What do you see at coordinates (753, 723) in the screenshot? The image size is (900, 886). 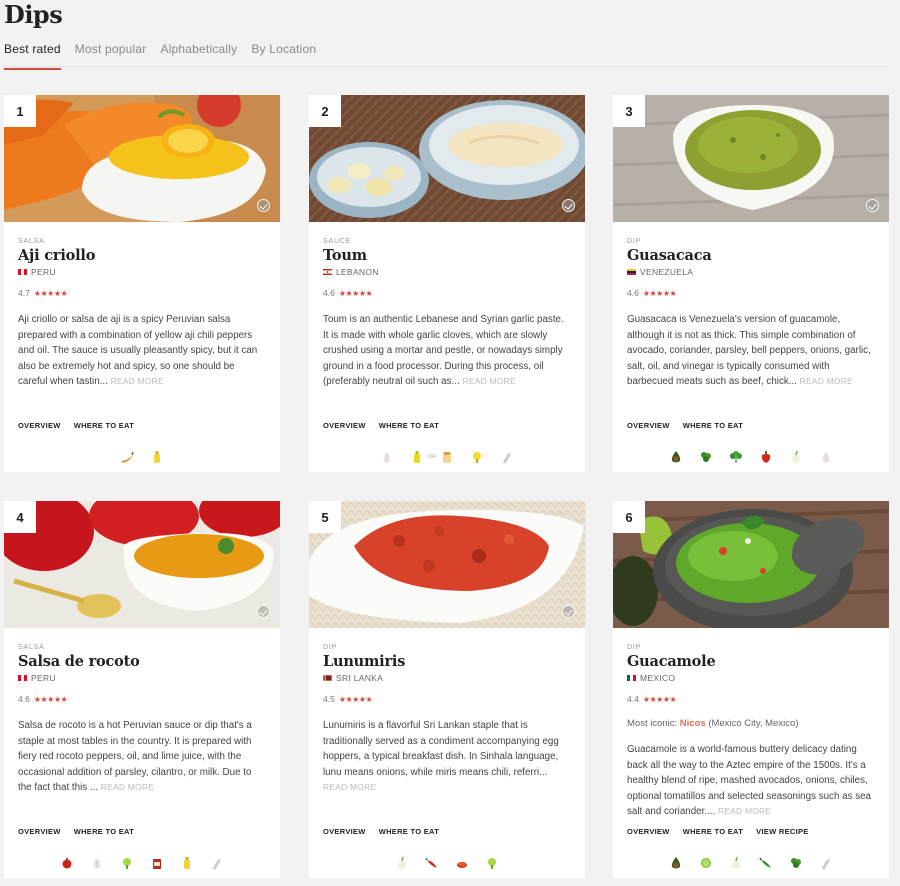 I see `most-iconic-location: (Mexico City, Mexico)` at bounding box center [753, 723].